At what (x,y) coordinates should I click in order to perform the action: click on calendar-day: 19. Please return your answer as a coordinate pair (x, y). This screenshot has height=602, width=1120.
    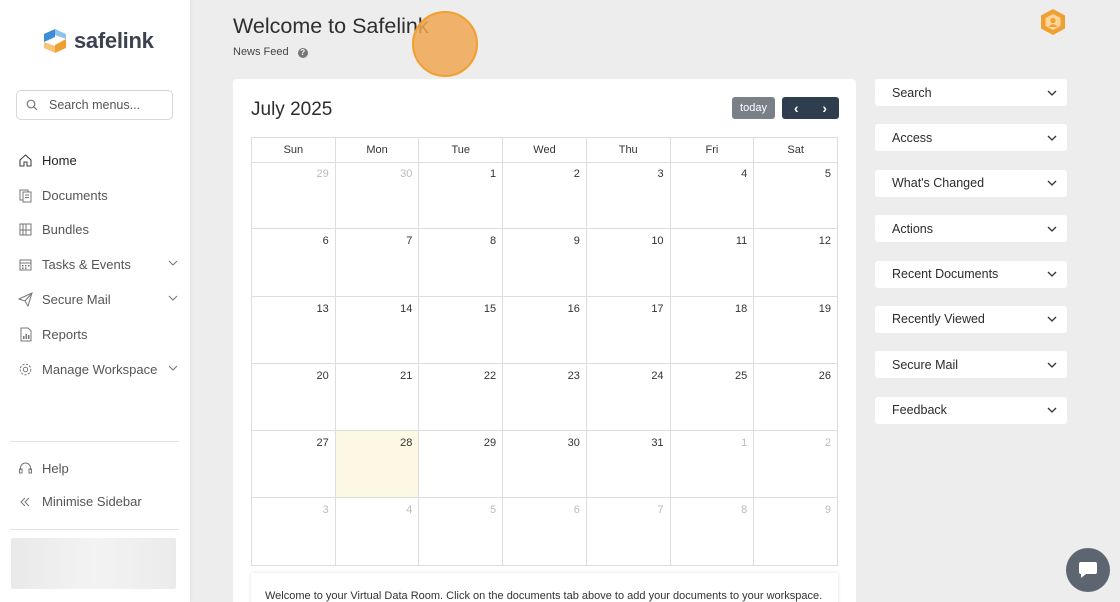
    Looking at the image, I should click on (796, 330).